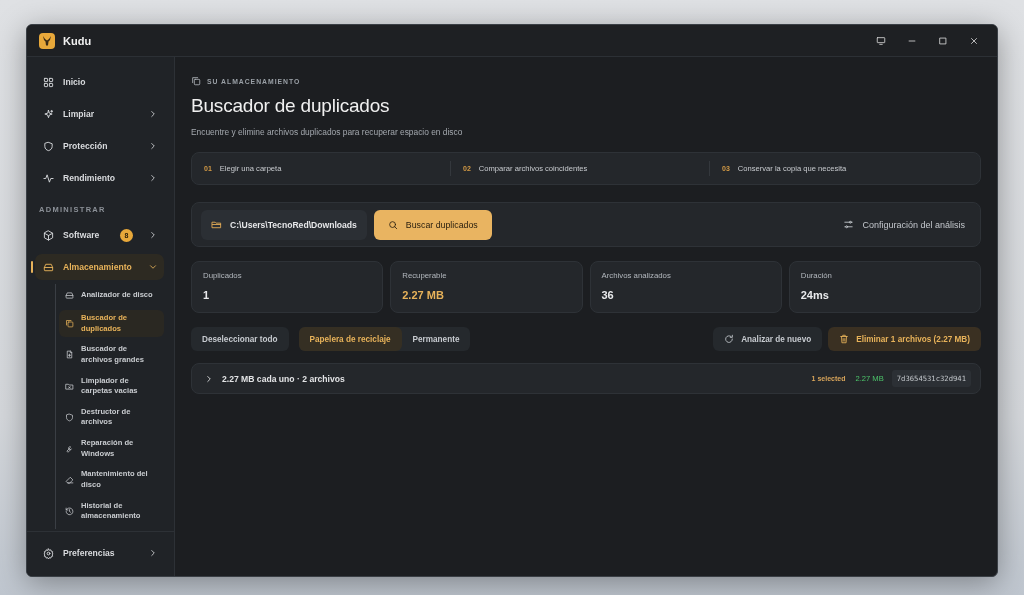 This screenshot has width=1024, height=595. I want to click on stat-value: 1, so click(207, 295).